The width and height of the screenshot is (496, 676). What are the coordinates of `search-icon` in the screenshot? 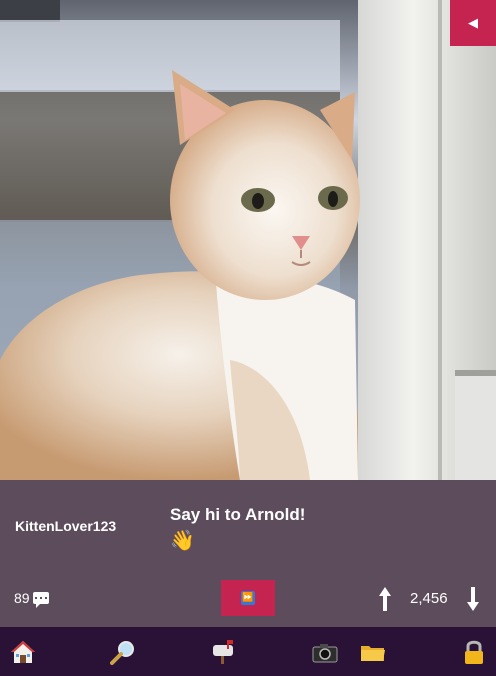 It's located at (123, 652).